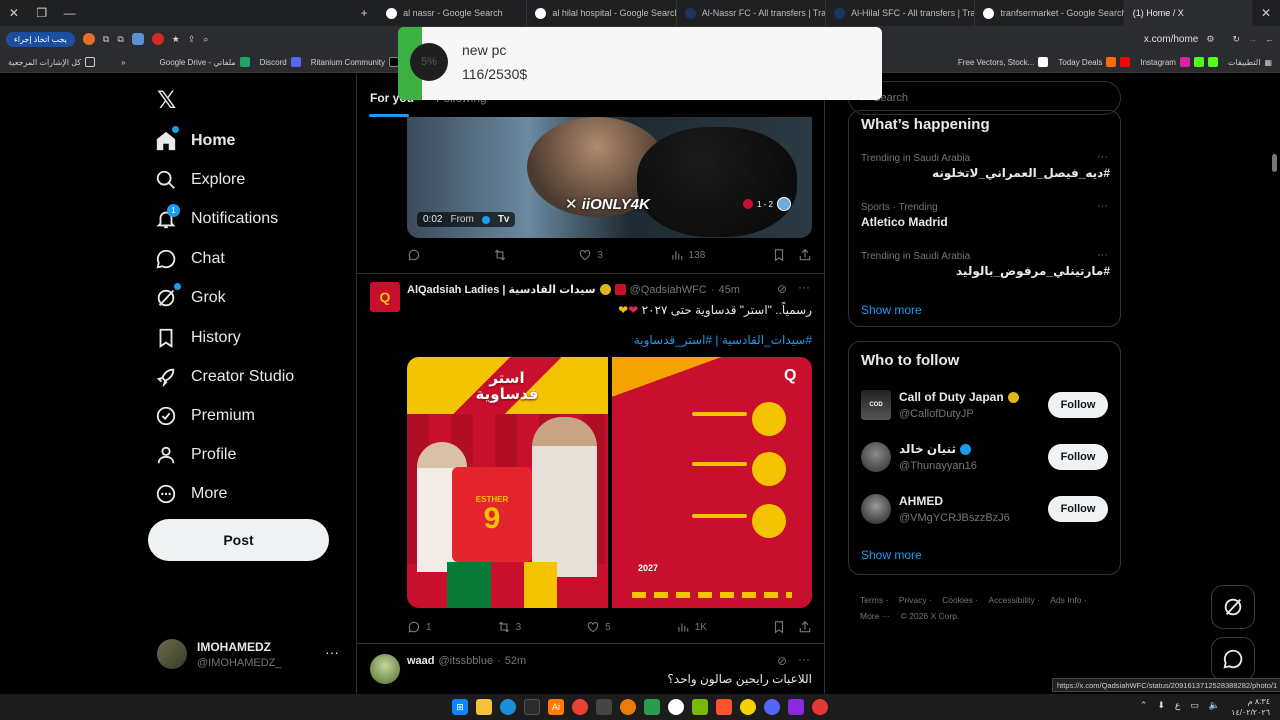 Image resolution: width=1280 pixels, height=720 pixels. Describe the element at coordinates (1214, 705) in the screenshot. I see `tray-volume-icon: 🔈` at that location.